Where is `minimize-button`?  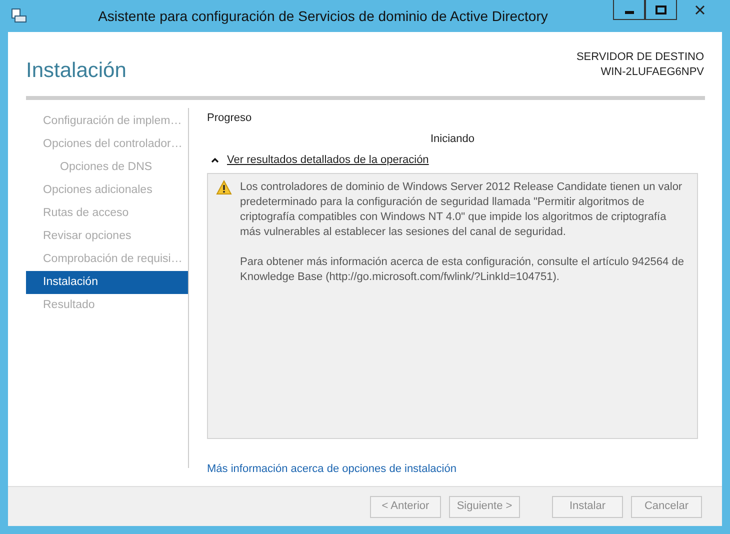
minimize-button is located at coordinates (629, 10).